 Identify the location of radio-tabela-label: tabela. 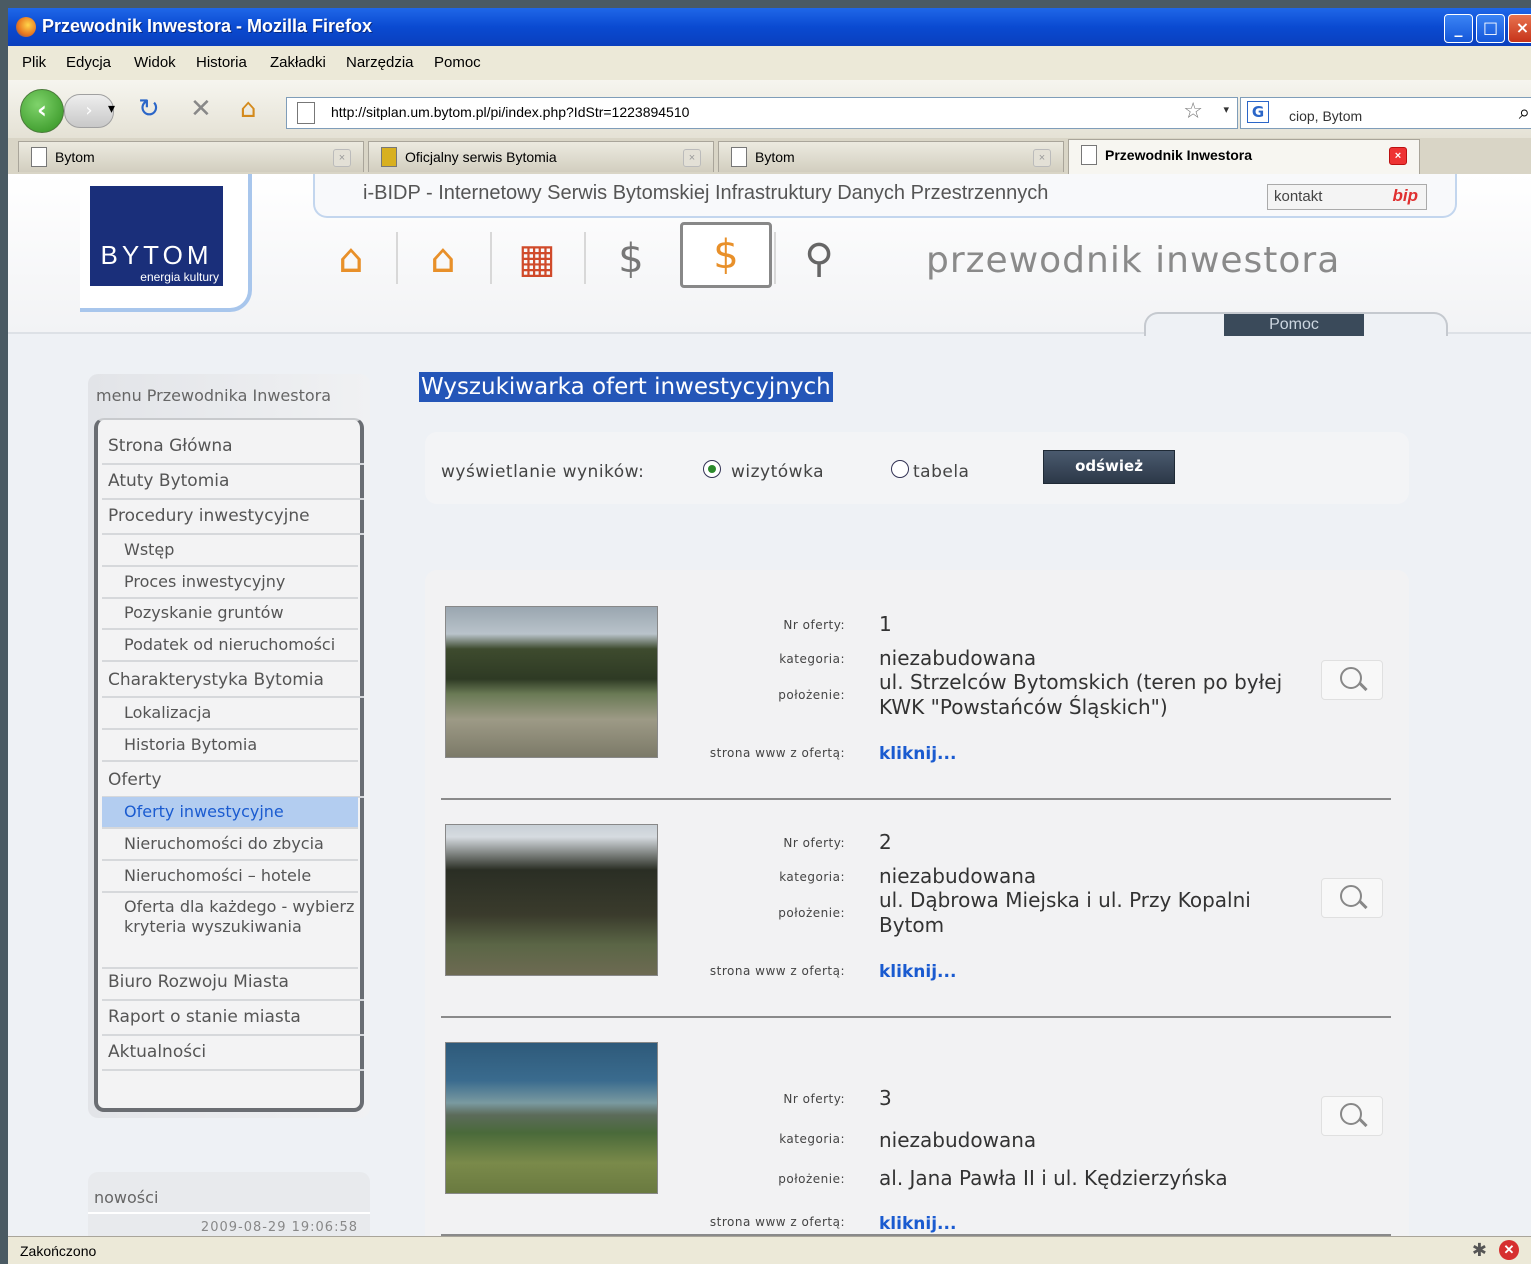
(941, 472).